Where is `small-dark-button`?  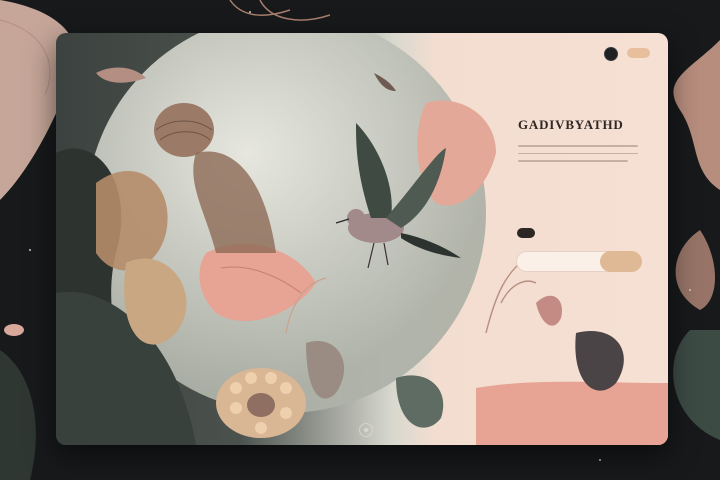
small-dark-button is located at coordinates (526, 233).